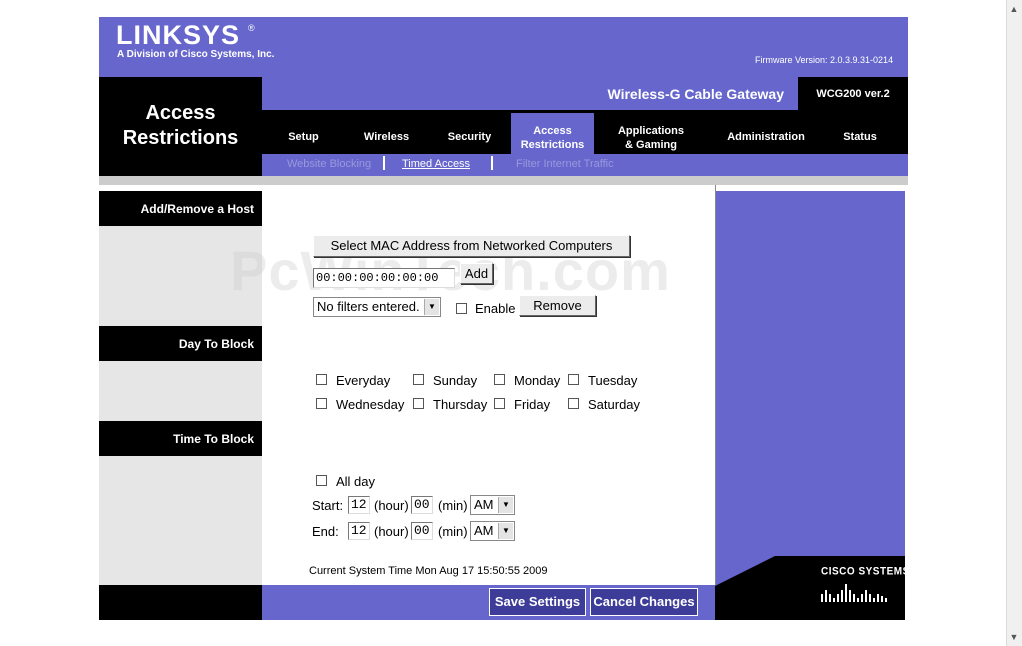 The image size is (1022, 646). What do you see at coordinates (853, 94) in the screenshot?
I see `model-name: WCG200 ver.2` at bounding box center [853, 94].